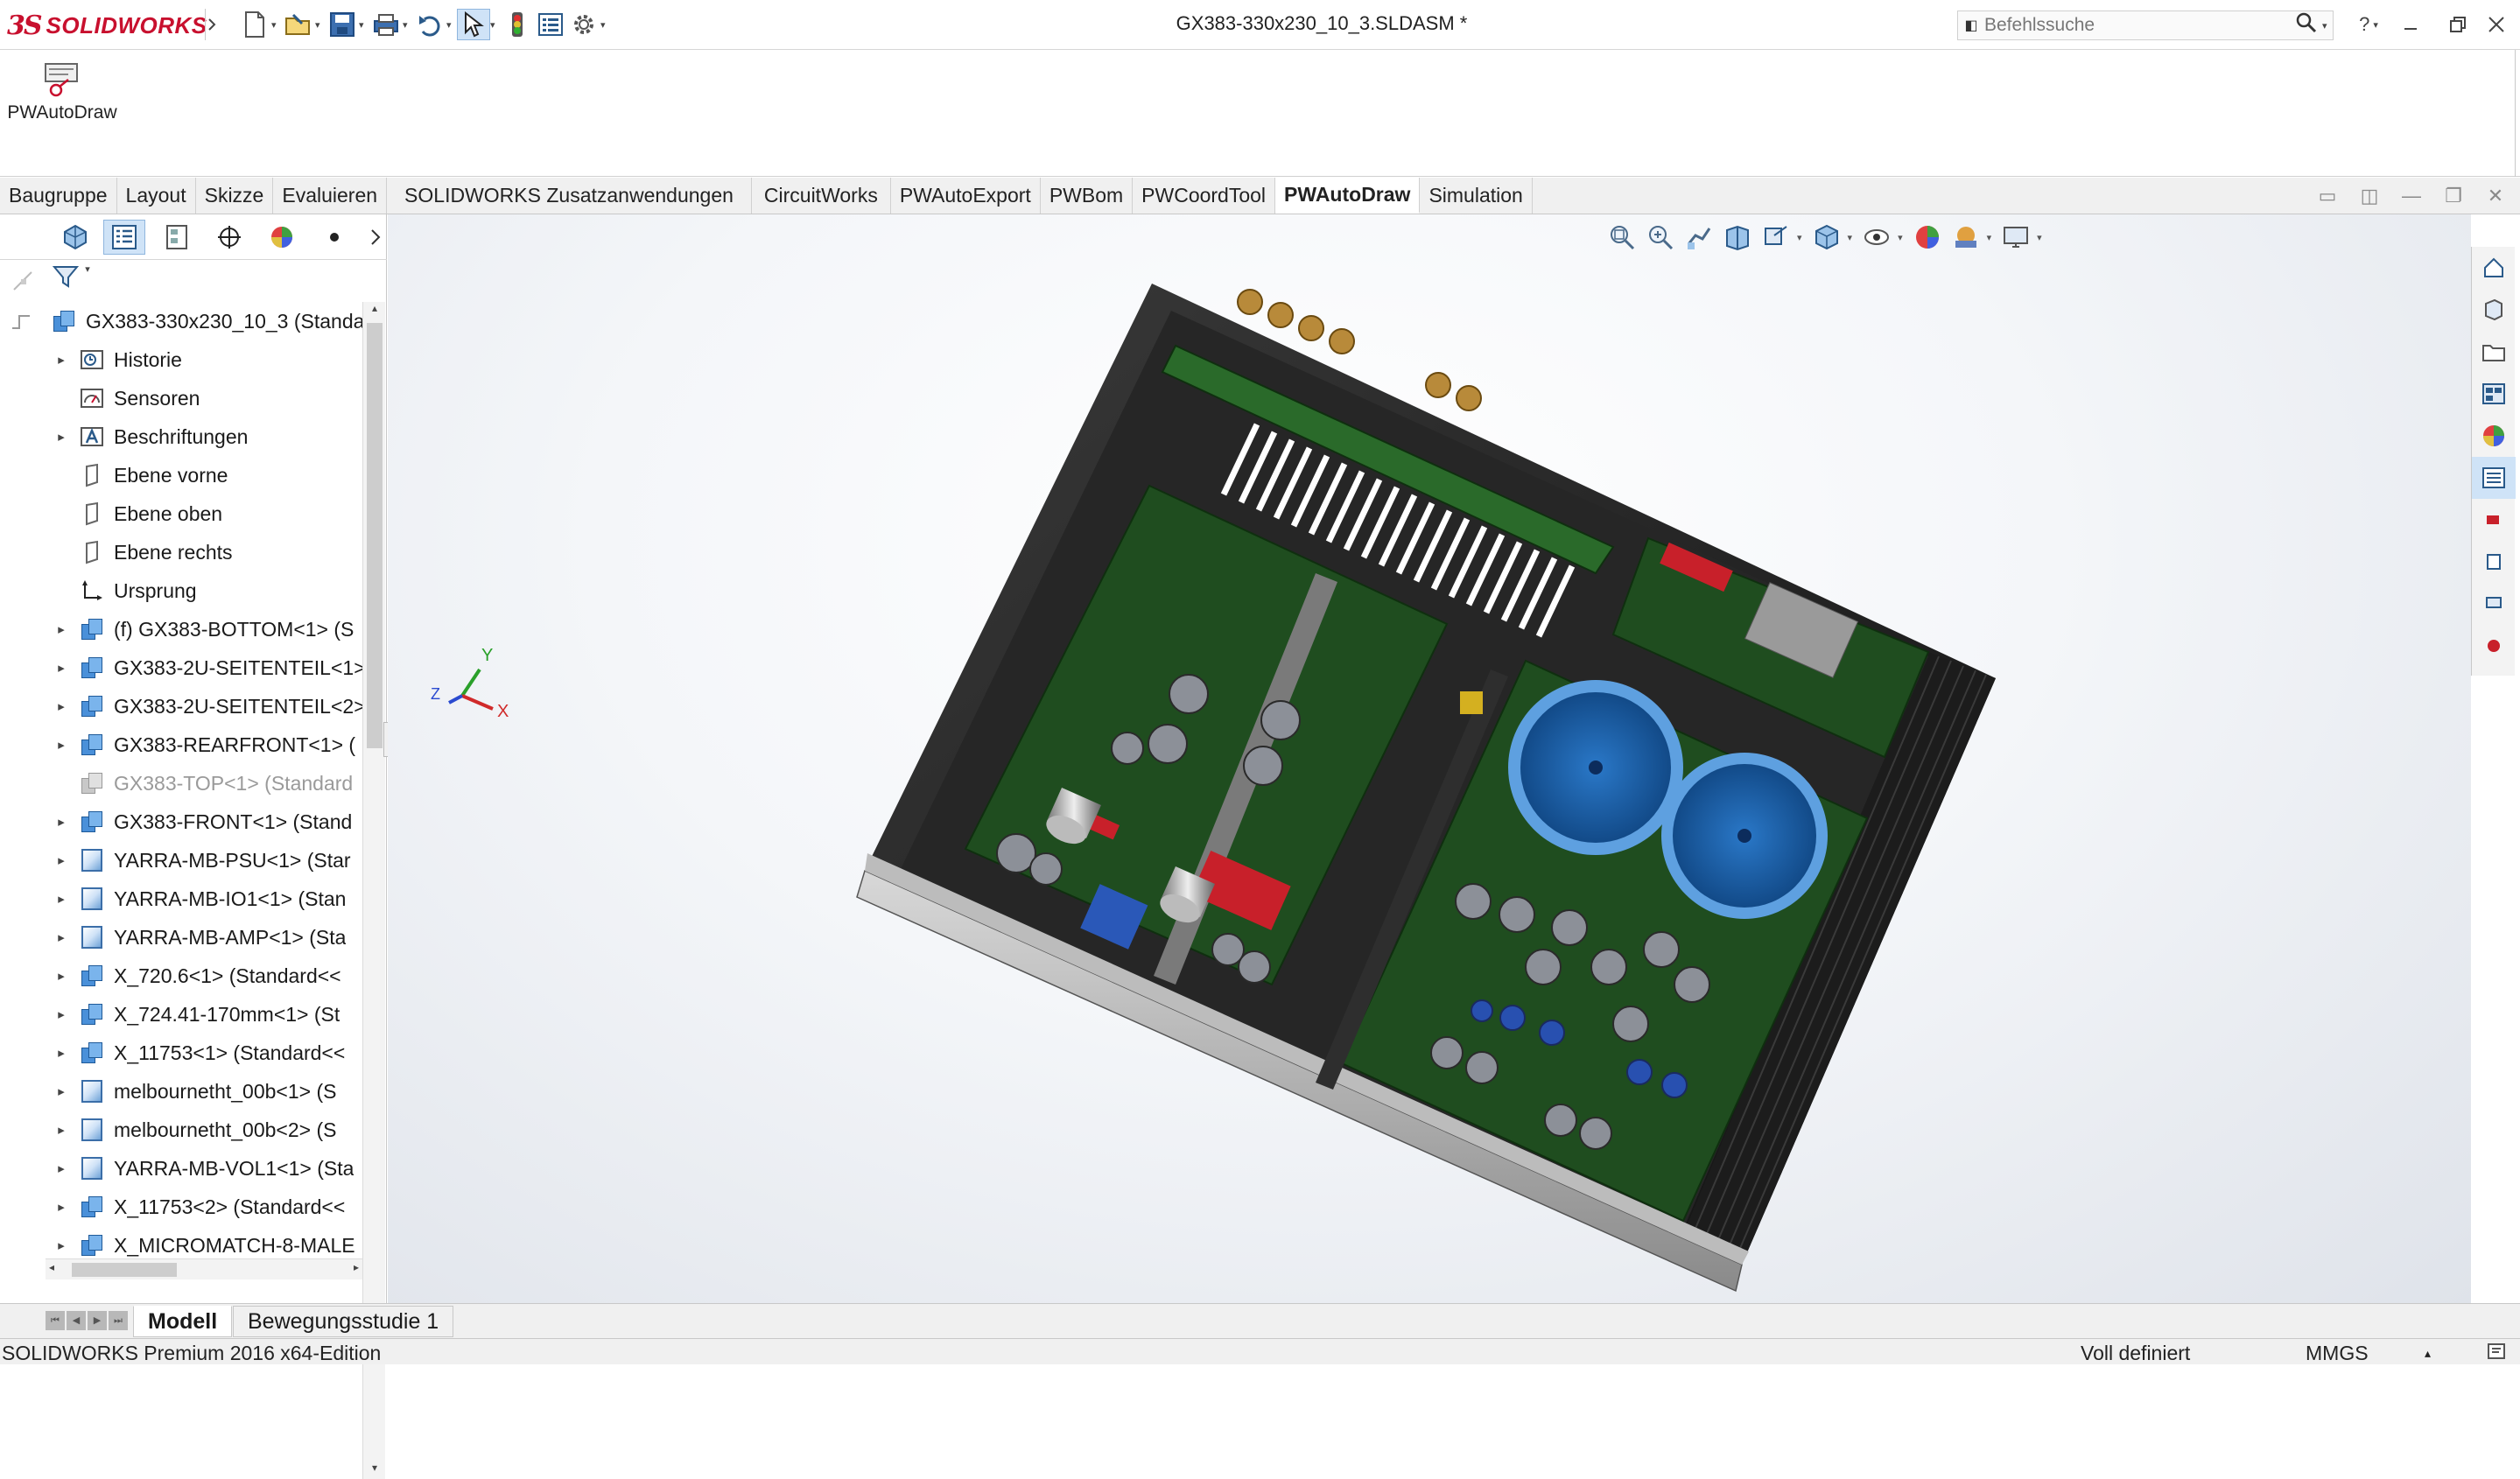 The image size is (2520, 1479). Describe the element at coordinates (204, 938) in the screenshot. I see `tree-node-yarra-mb-amp-1-sta: ▸ YARRA-MB-AMP<1> (Sta` at that location.